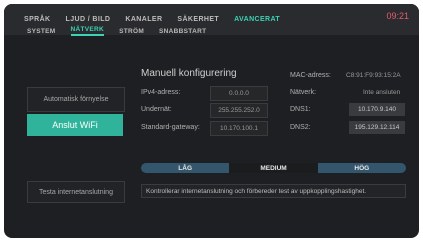  What do you see at coordinates (239, 93) in the screenshot?
I see `ipv4-field: 0.0.0.0` at bounding box center [239, 93].